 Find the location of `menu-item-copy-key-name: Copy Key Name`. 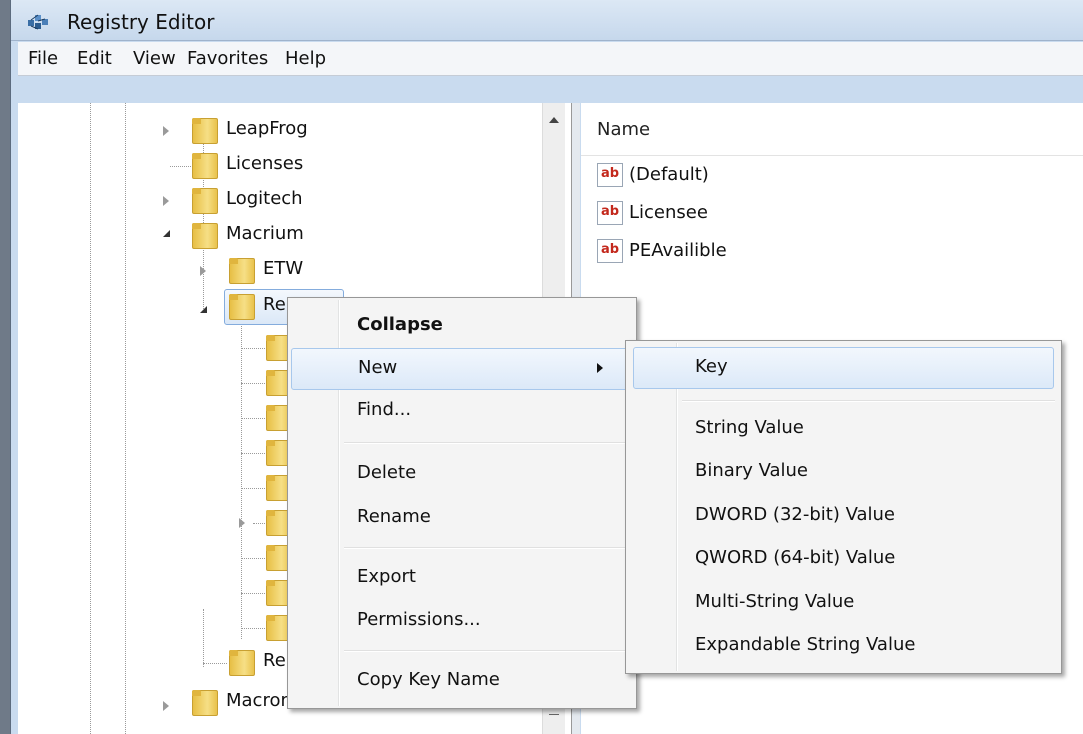

menu-item-copy-key-name: Copy Key Name is located at coordinates (462, 681).